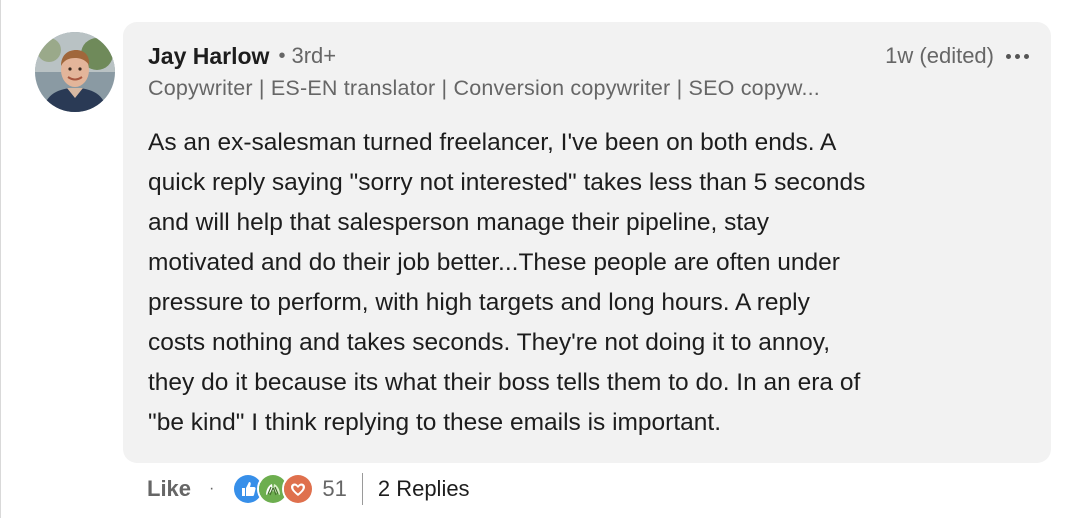 The image size is (1074, 518). I want to click on author-row: Jay Harlow • 3rd+, so click(242, 56).